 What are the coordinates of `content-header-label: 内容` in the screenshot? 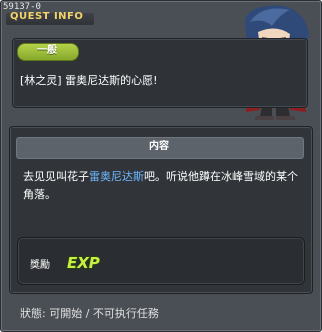 It's located at (159, 146).